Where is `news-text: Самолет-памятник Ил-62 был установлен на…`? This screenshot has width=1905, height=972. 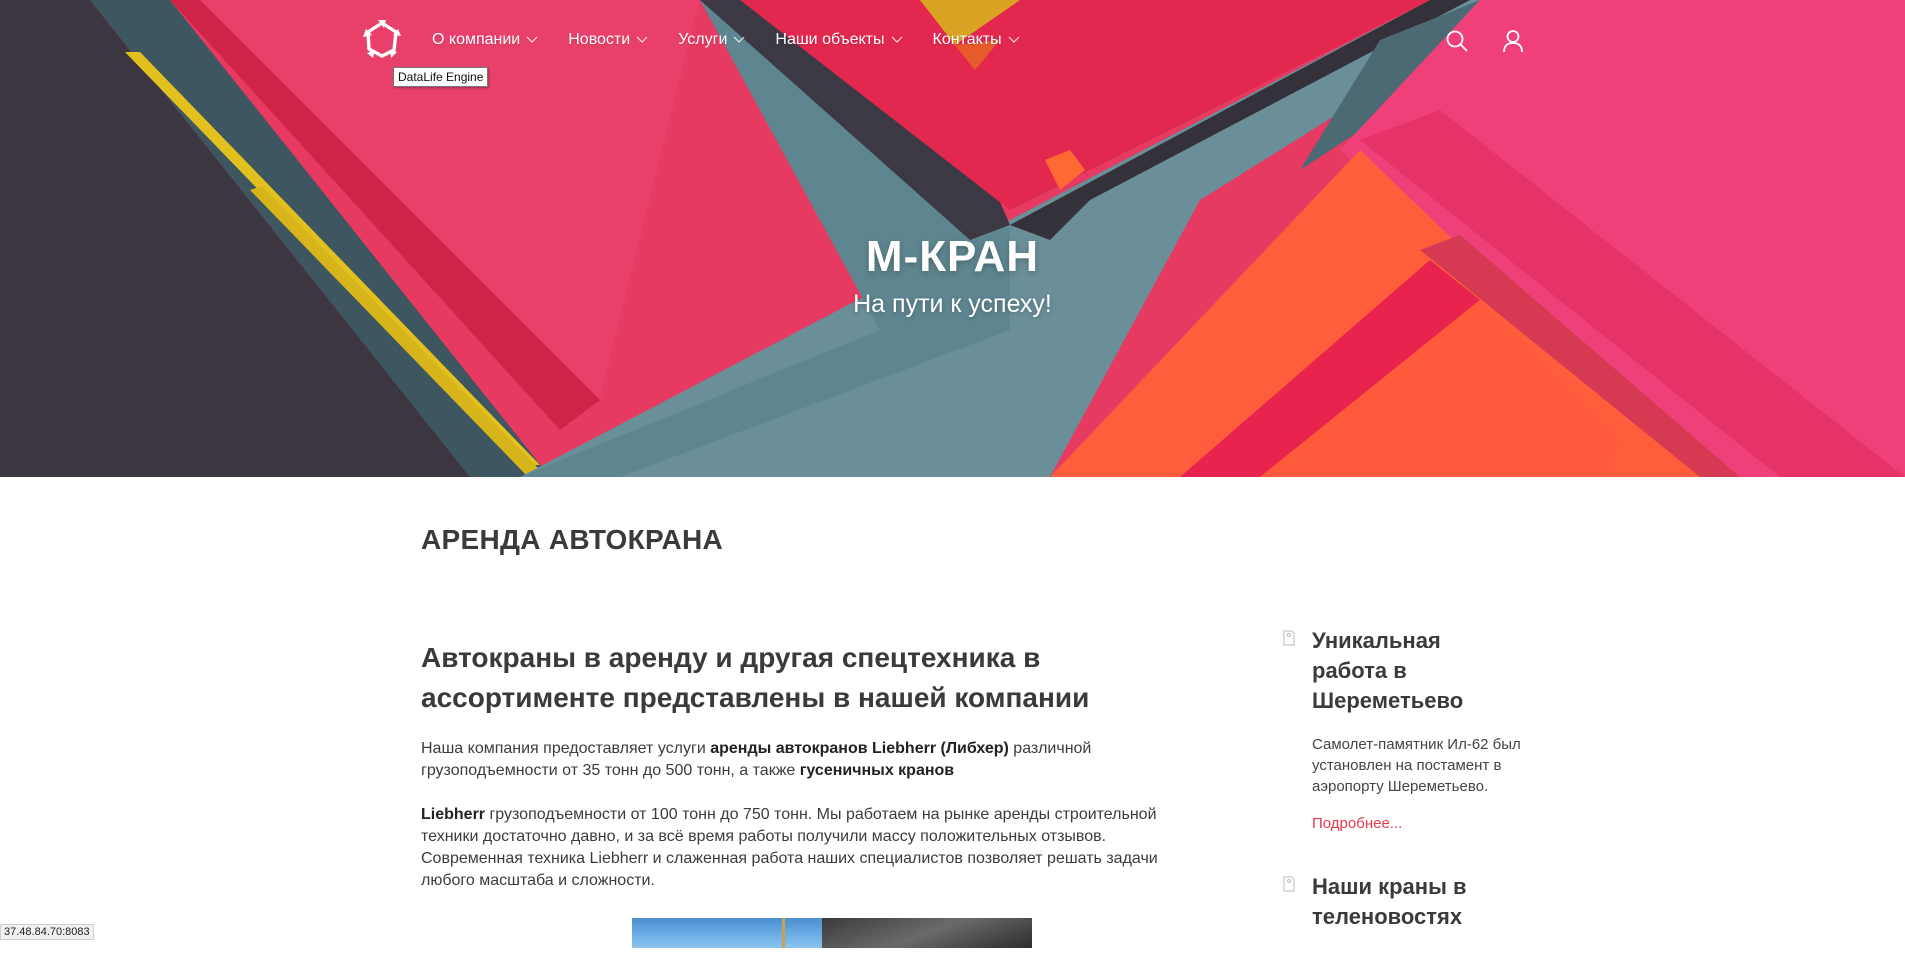
news-text: Самолет-памятник Ил-62 был установлен на… is located at coordinates (1416, 765).